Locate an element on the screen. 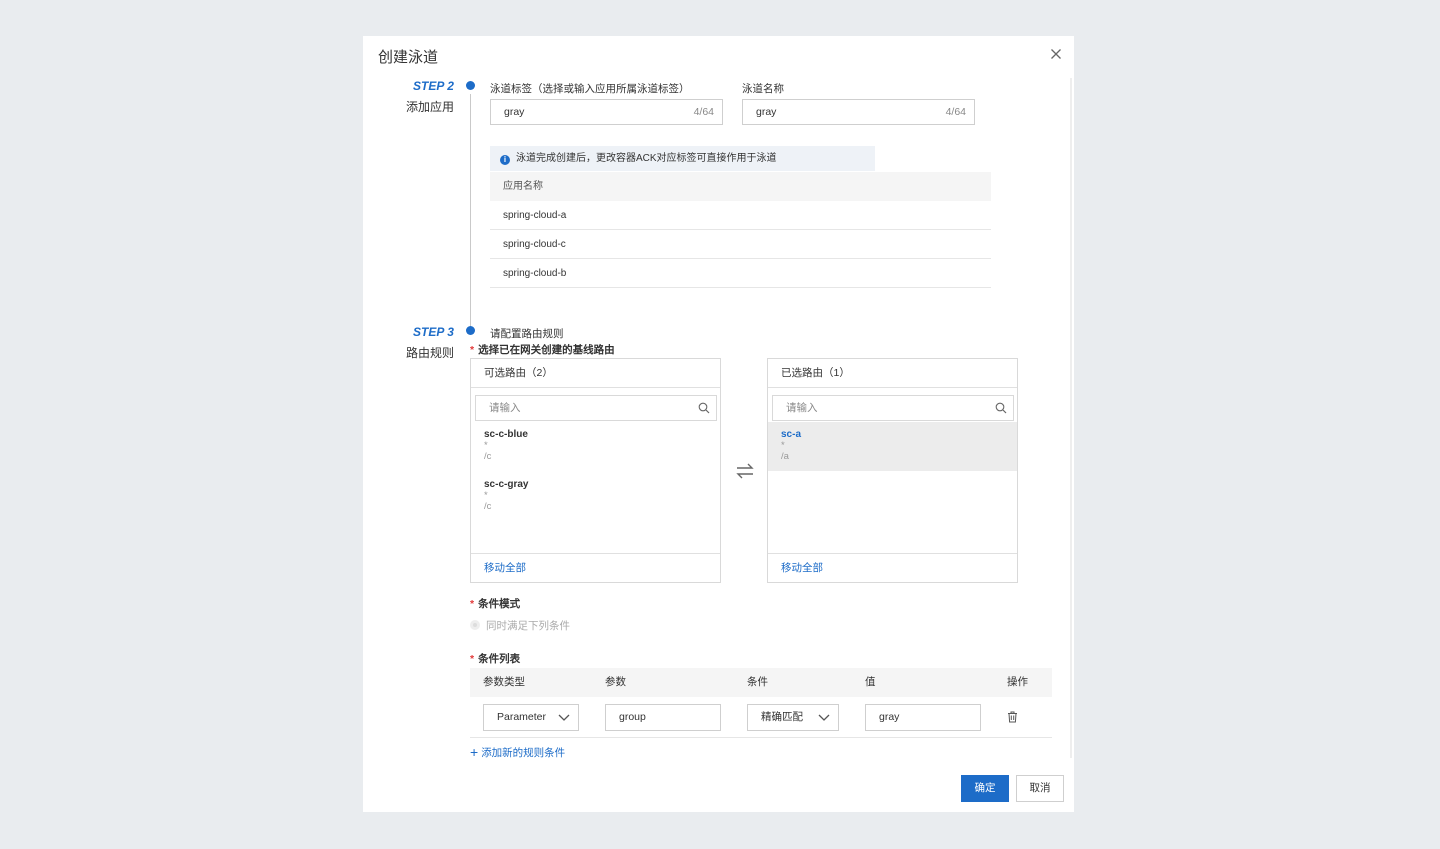 The width and height of the screenshot is (1440, 849). step-connector is located at coordinates (470, 212).